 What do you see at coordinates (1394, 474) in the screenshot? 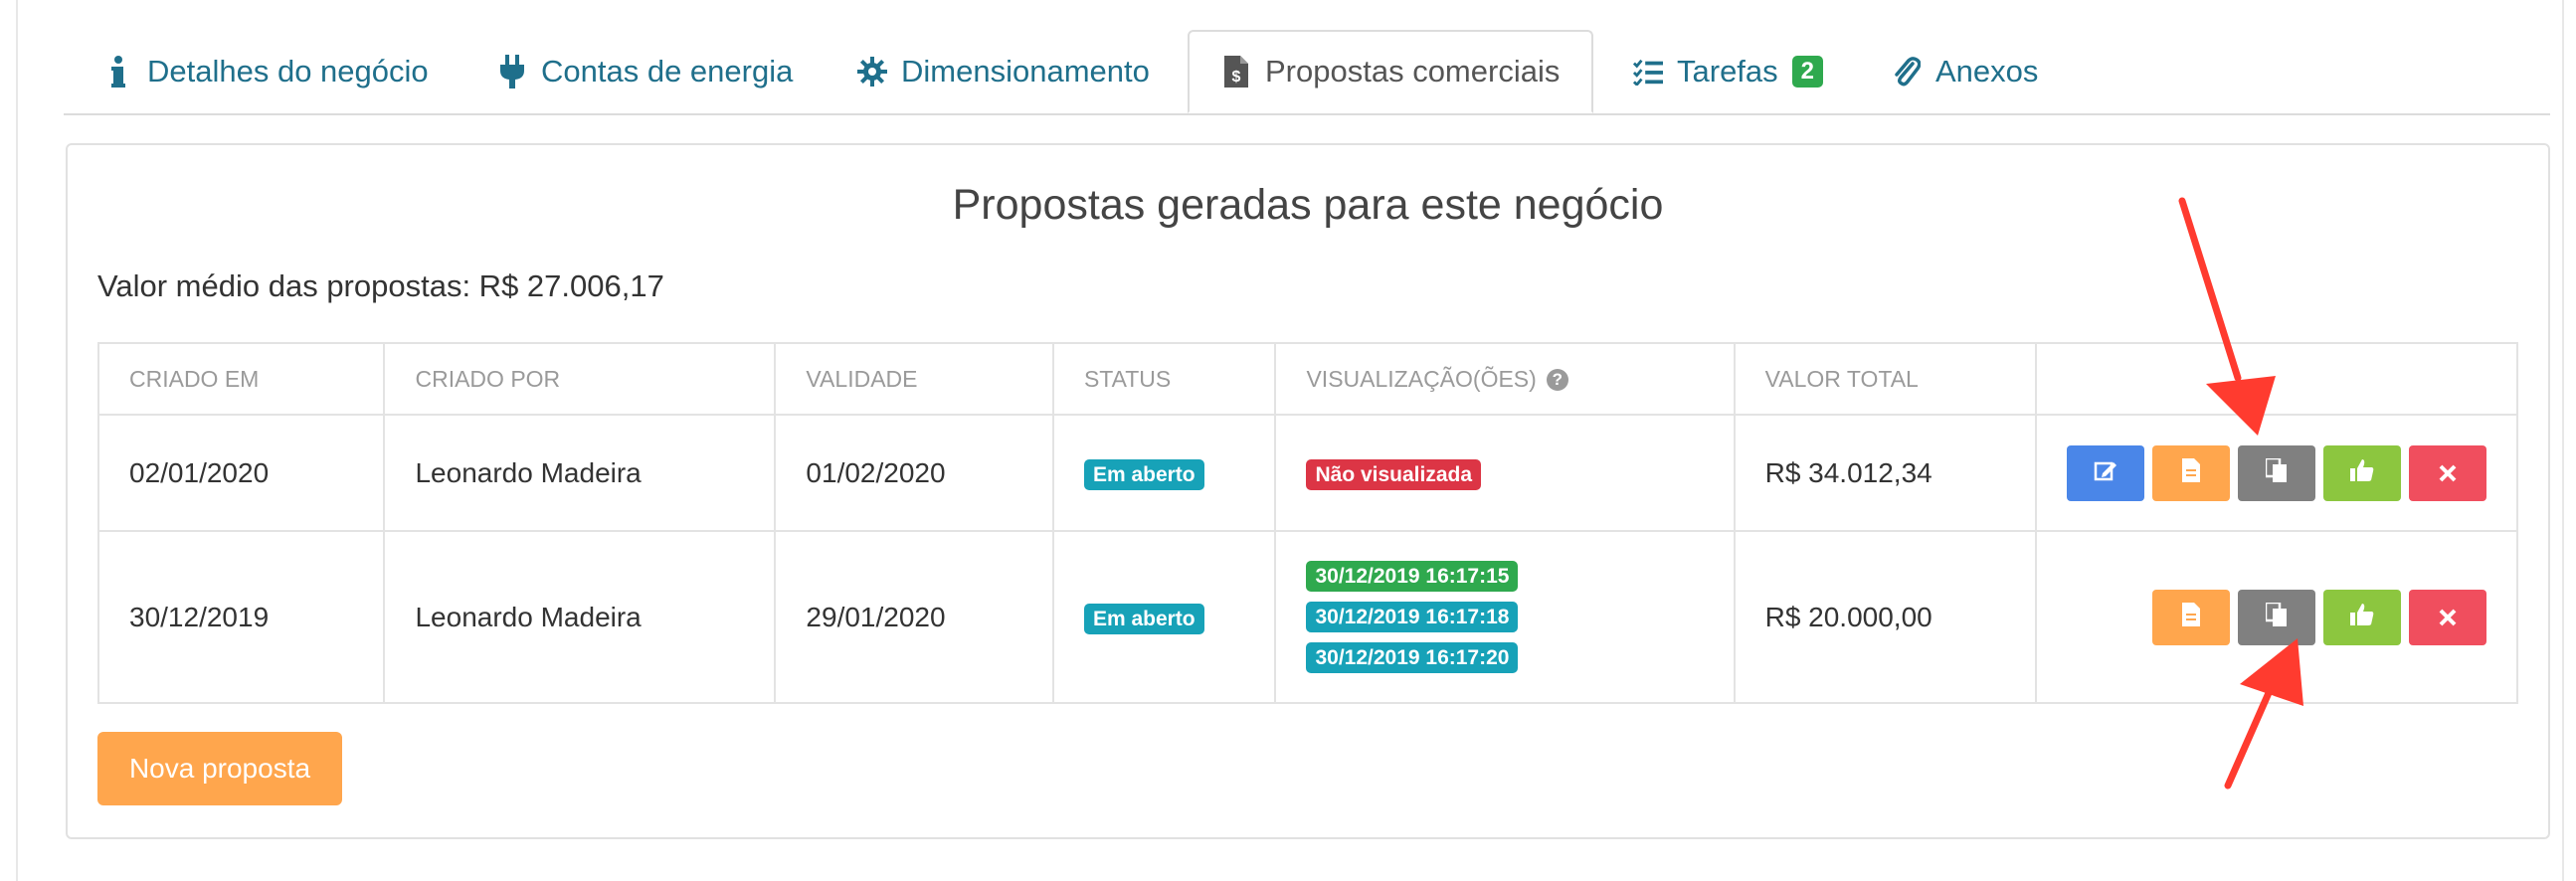
I see `not-viewed-badge: Não visualizada` at bounding box center [1394, 474].